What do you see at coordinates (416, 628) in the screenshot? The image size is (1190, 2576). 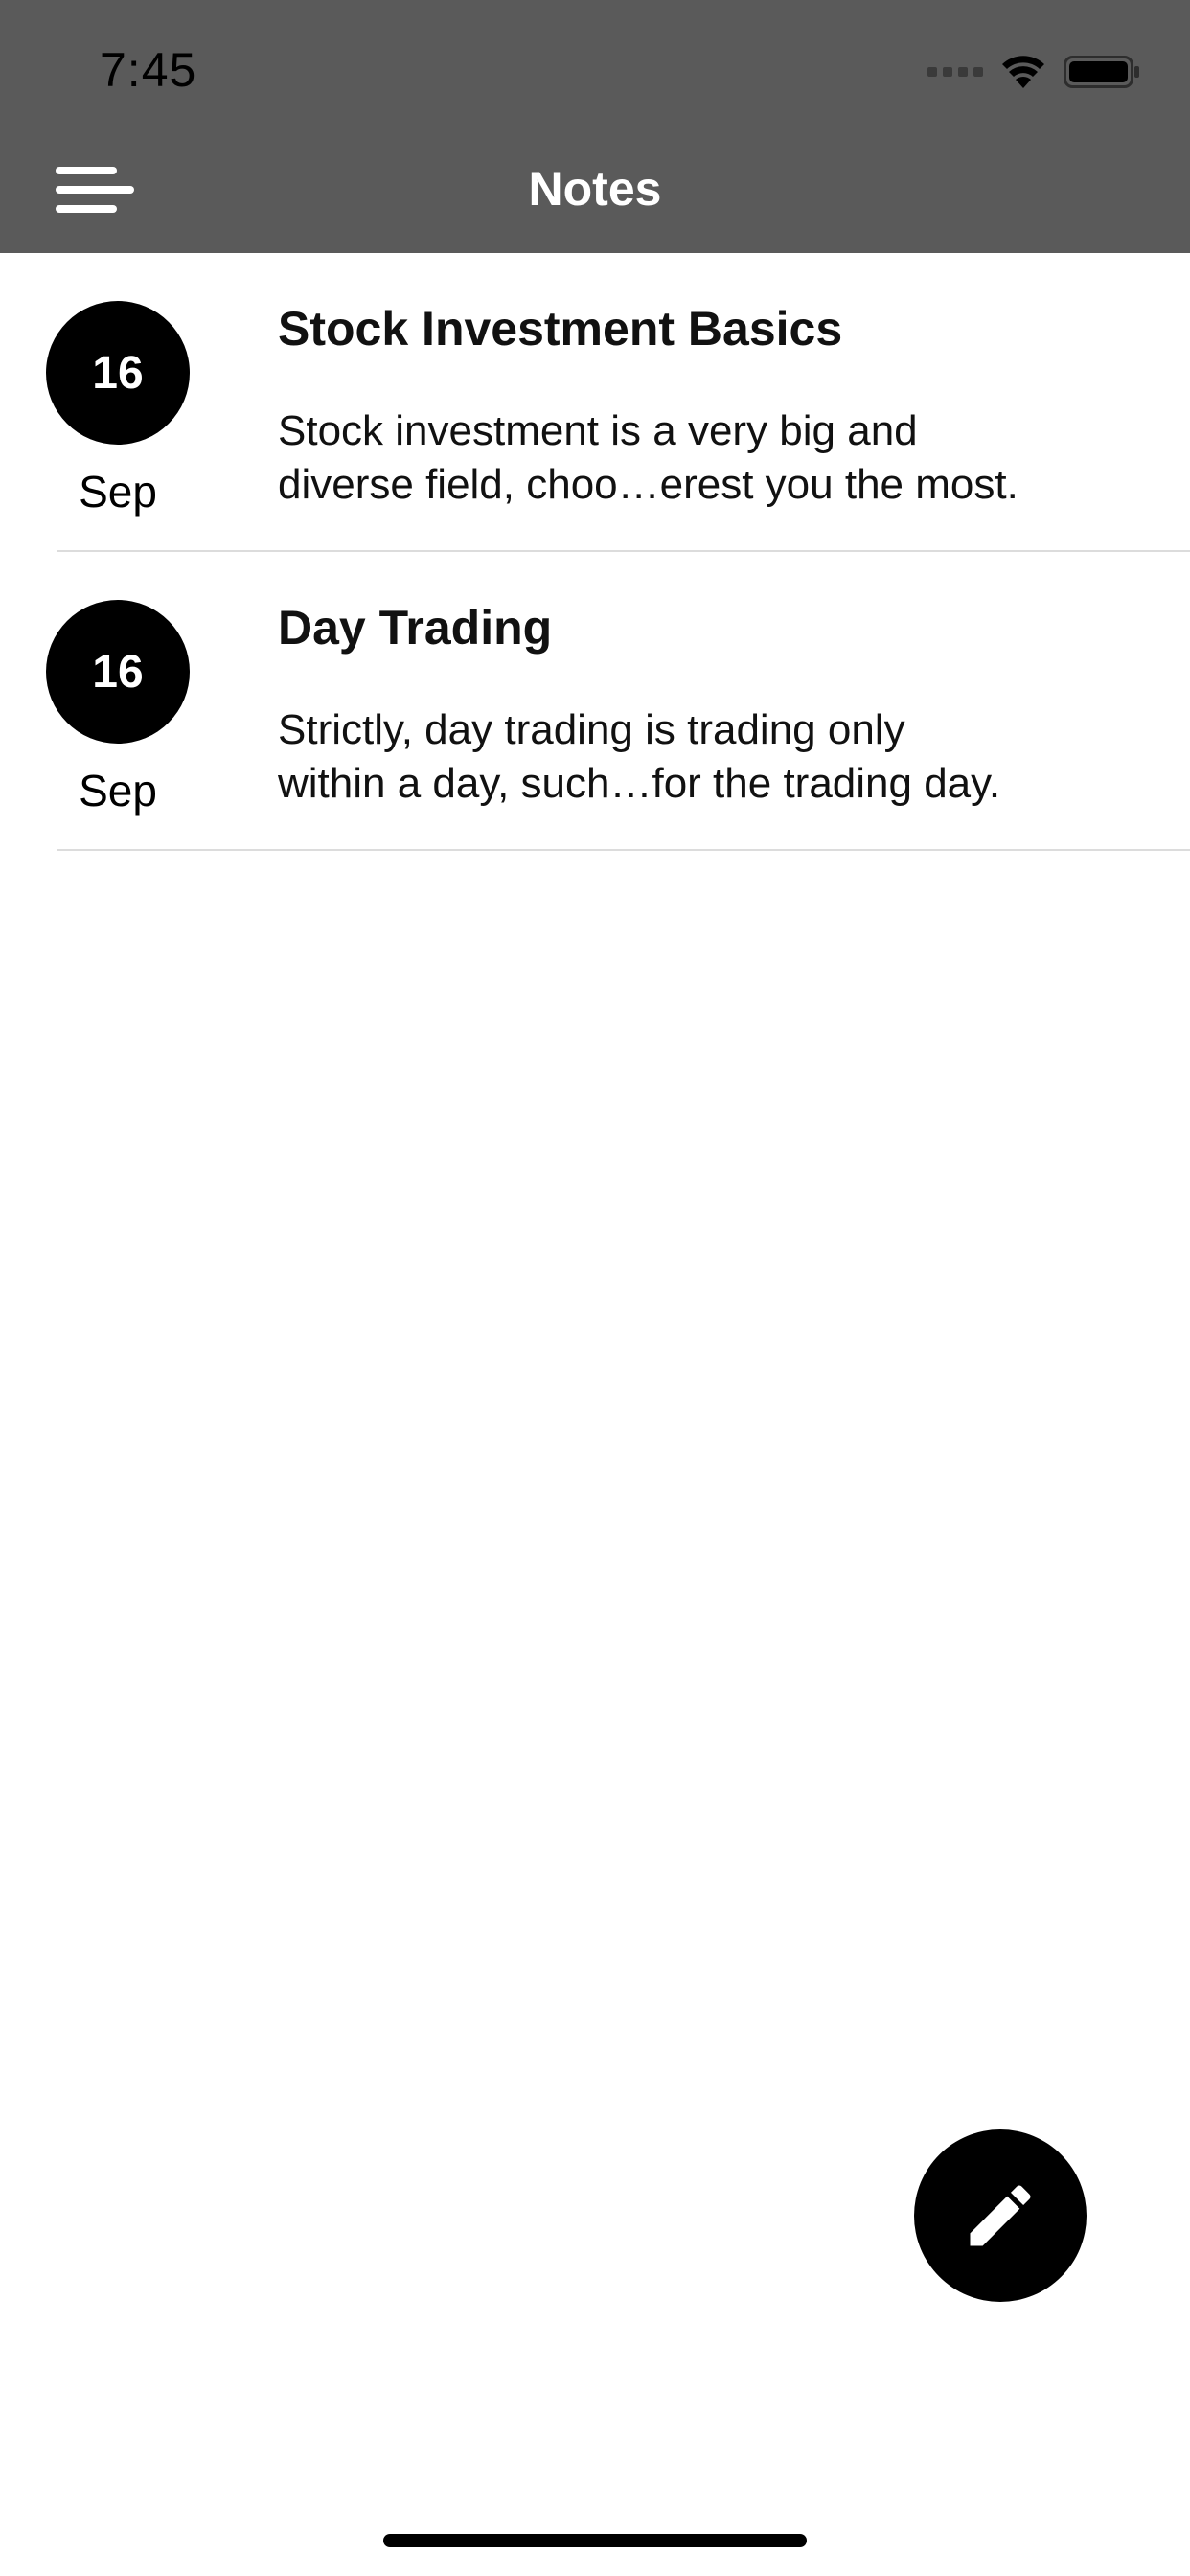 I see `note-title: Day Trading` at bounding box center [416, 628].